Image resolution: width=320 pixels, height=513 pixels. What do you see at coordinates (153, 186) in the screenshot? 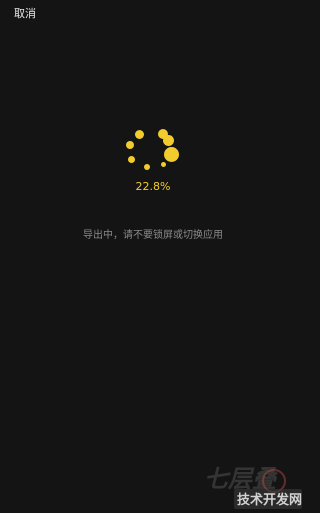
I see `export-progress-percent: 22.8%` at bounding box center [153, 186].